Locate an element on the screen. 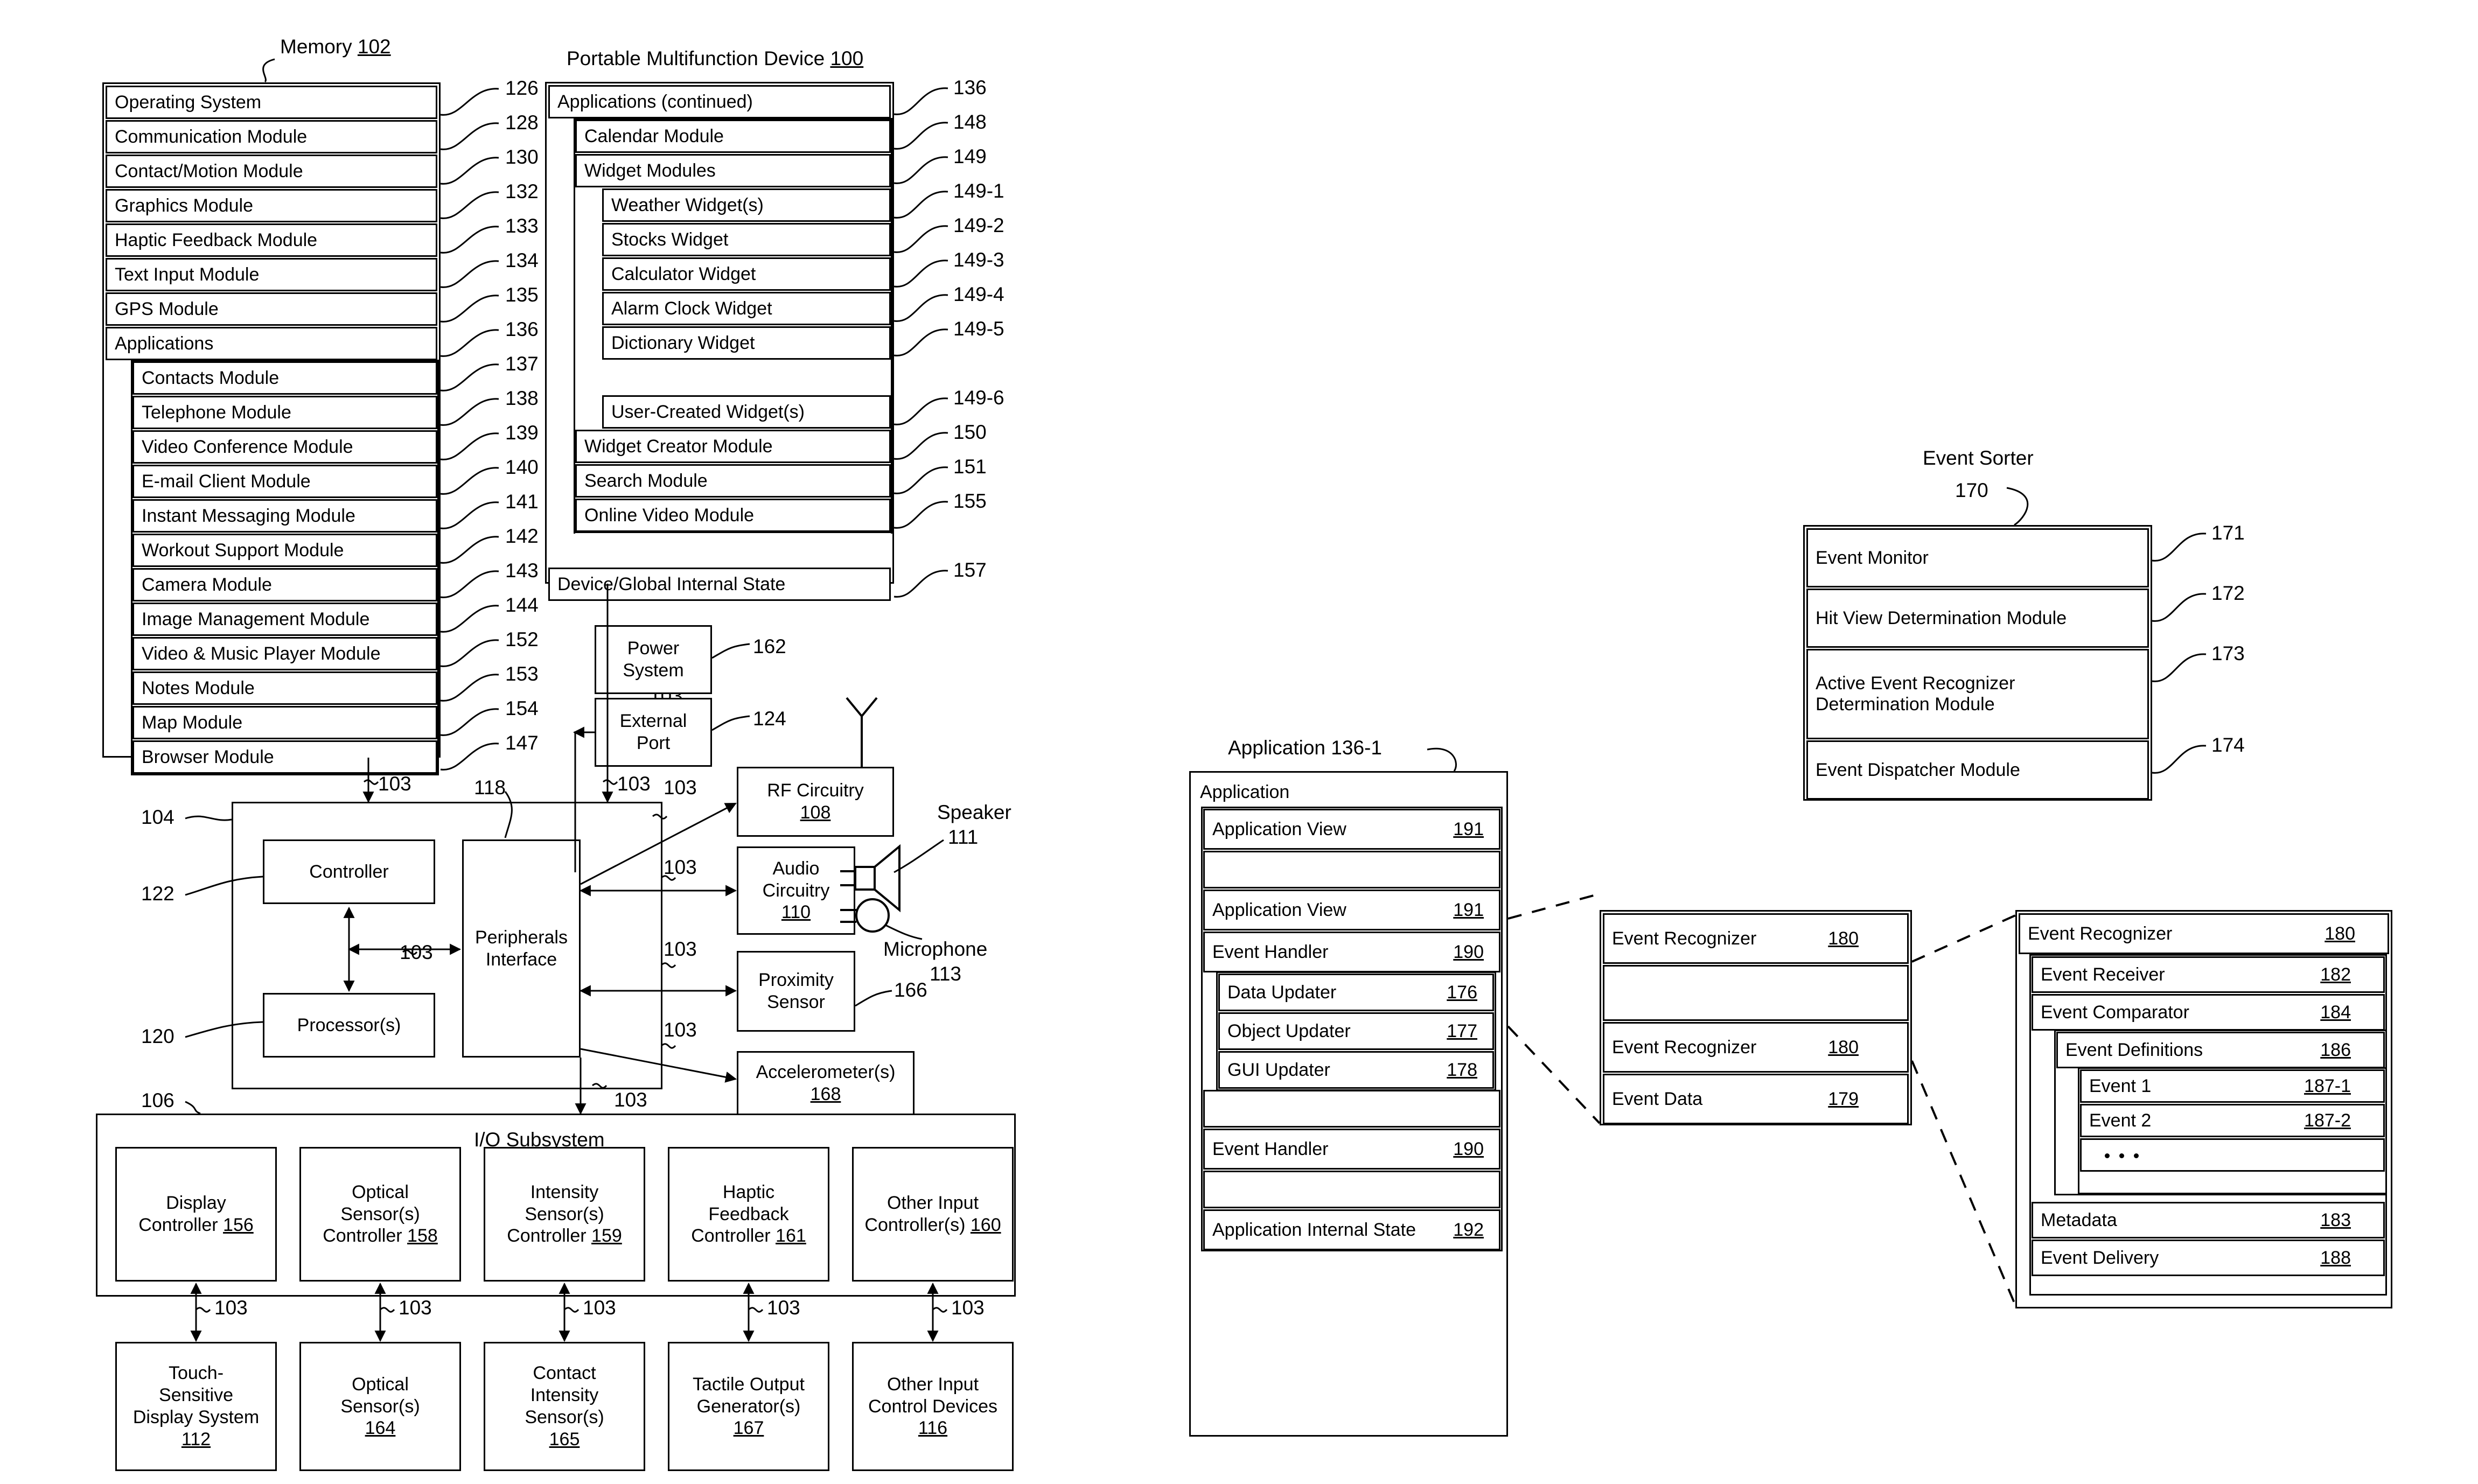 Image resolution: width=2478 pixels, height=1484 pixels. speaker-label: Speaker is located at coordinates (974, 812).